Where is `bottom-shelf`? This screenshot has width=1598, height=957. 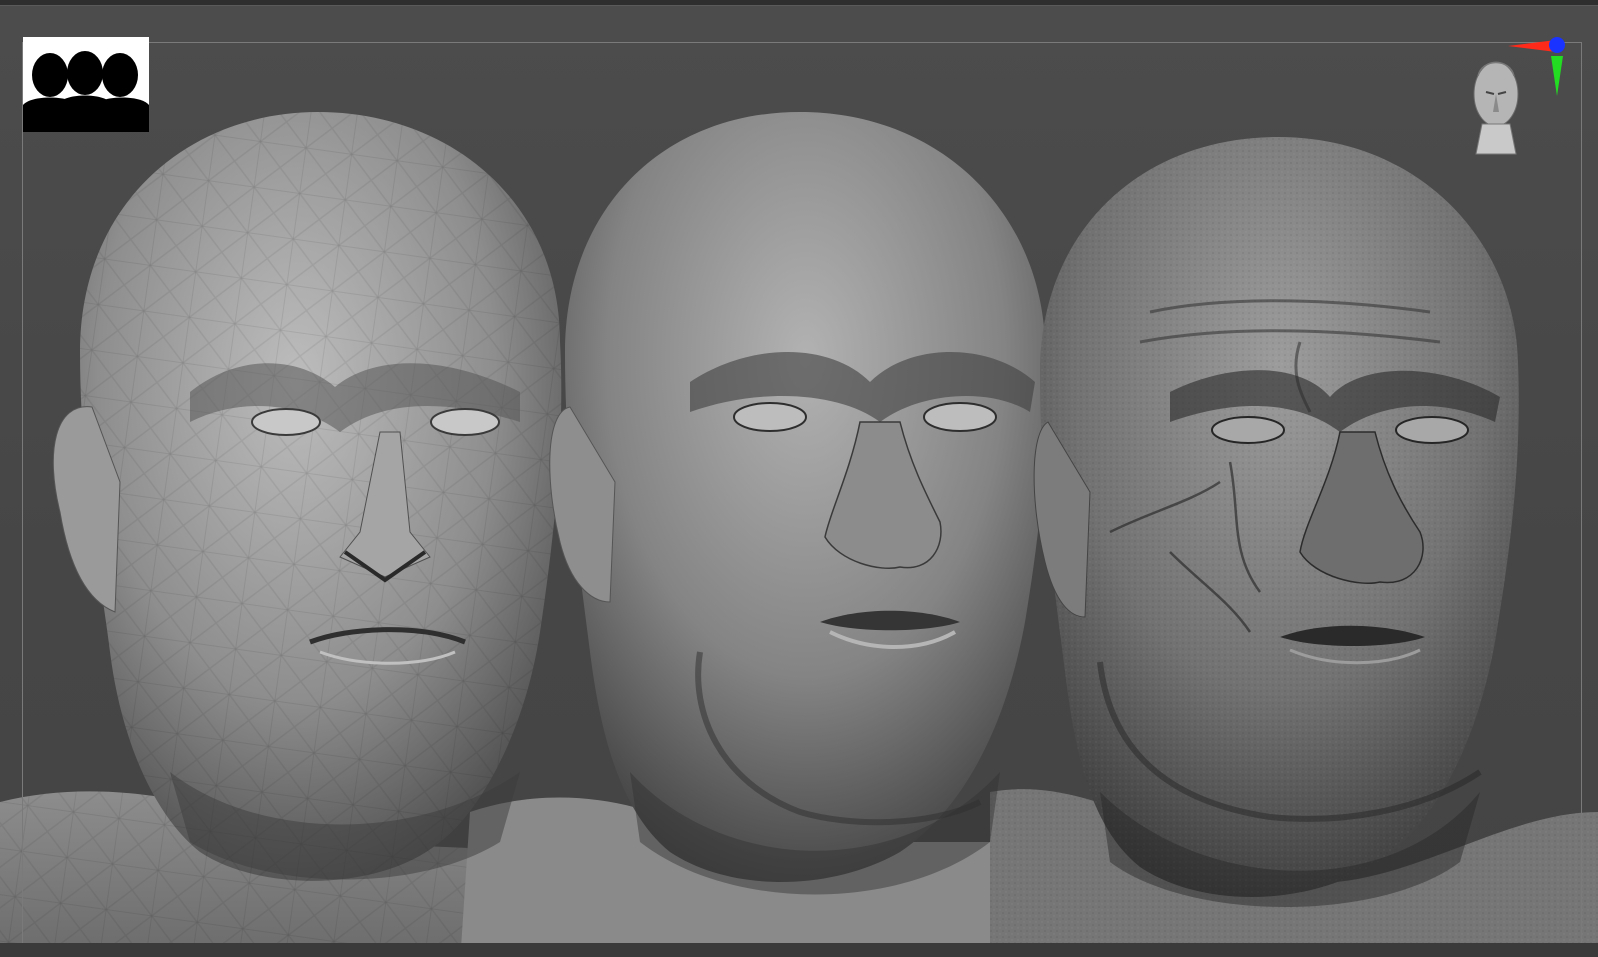
bottom-shelf is located at coordinates (799, 950).